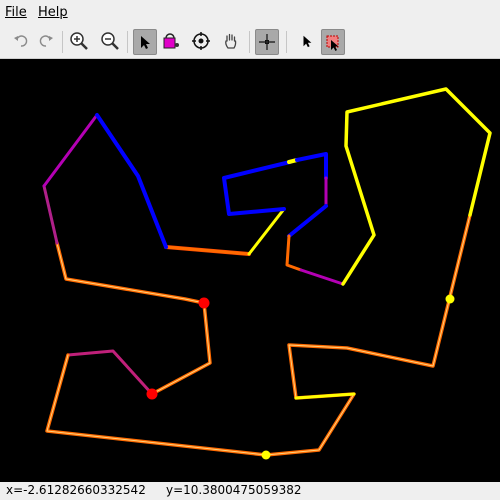 The height and width of the screenshot is (500, 500). What do you see at coordinates (76, 490) in the screenshot?
I see `status-x-coordinate: x=-2.61282660332542` at bounding box center [76, 490].